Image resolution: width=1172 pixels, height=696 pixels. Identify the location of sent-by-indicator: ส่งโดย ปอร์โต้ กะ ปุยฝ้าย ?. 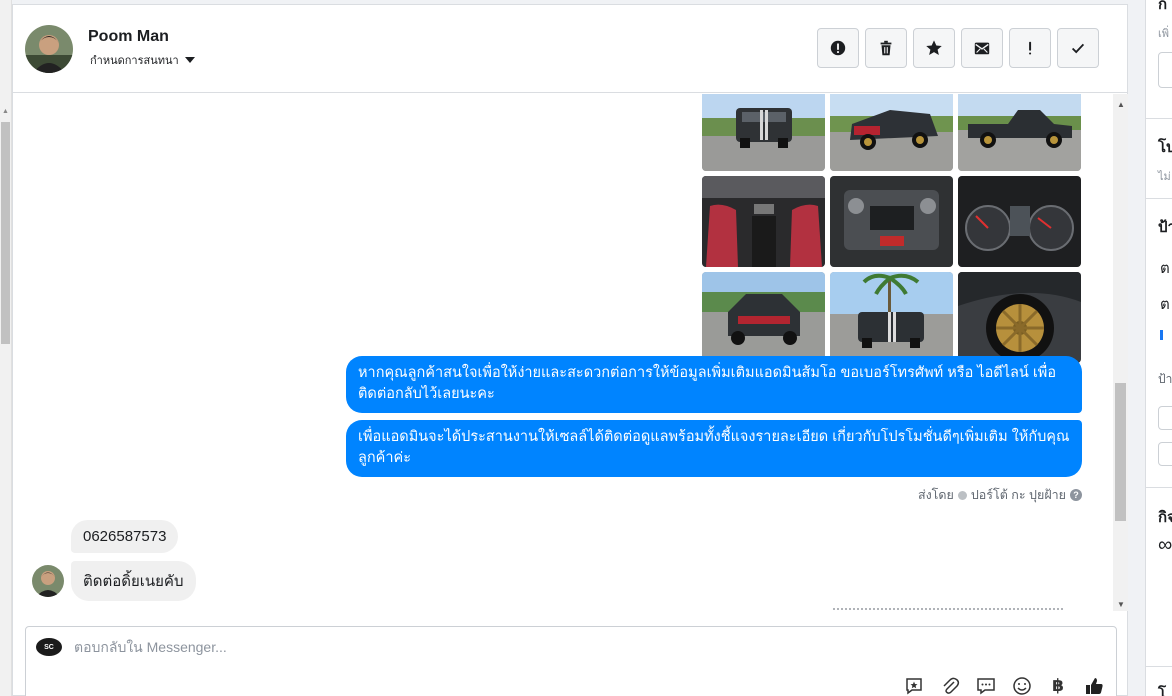
(1000, 495).